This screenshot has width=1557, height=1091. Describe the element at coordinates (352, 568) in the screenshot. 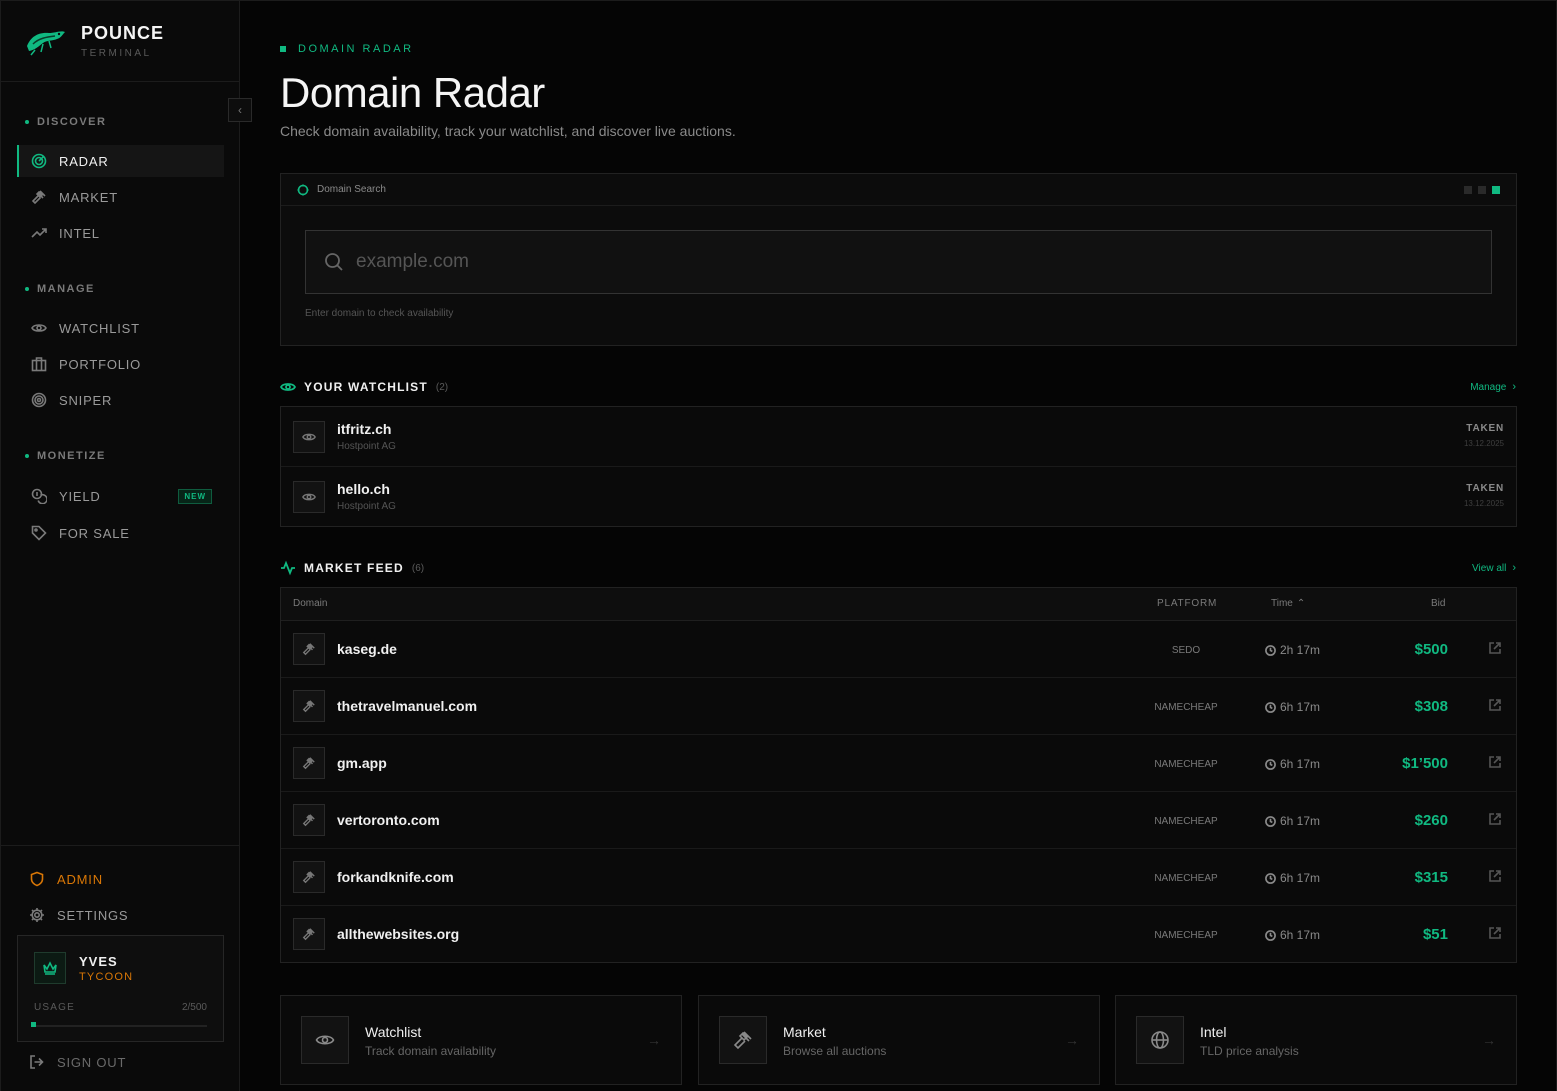

I see `market-feed-heading: MARKET FEED (6)` at that location.